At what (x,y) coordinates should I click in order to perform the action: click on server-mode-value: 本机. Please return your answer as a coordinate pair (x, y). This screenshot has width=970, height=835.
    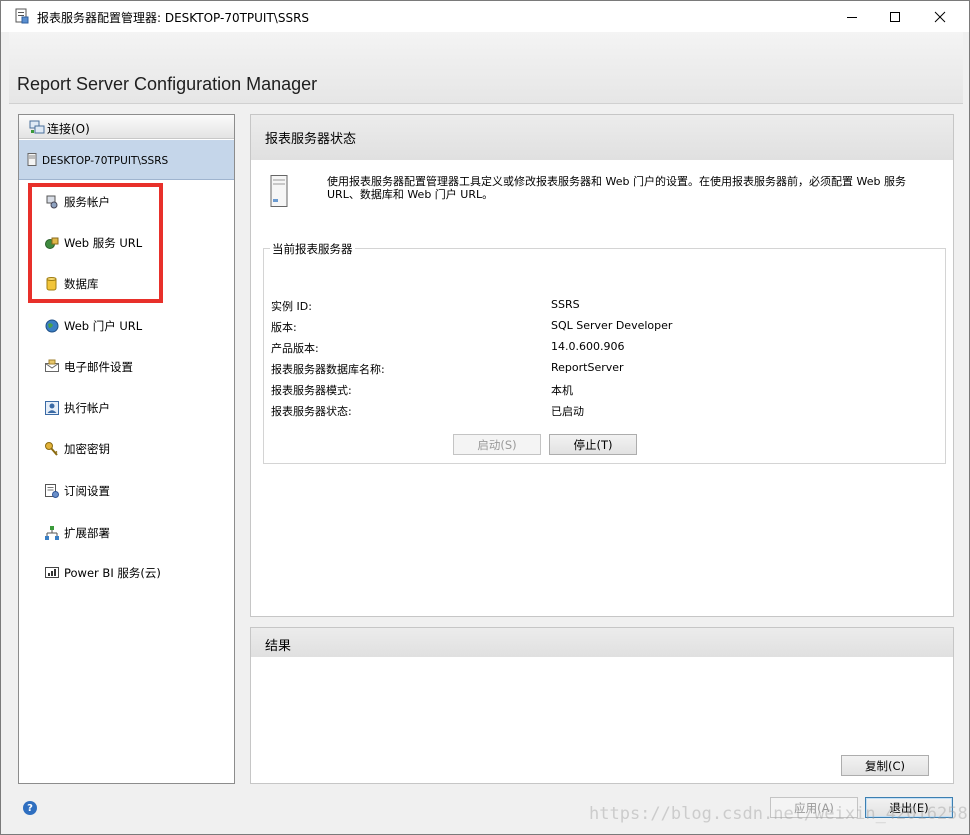
    Looking at the image, I should click on (562, 390).